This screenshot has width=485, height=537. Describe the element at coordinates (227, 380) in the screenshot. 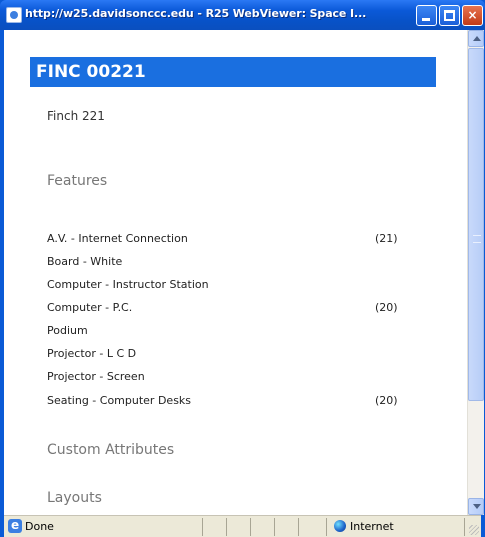

I see `feature-row: Projector - Screen` at that location.